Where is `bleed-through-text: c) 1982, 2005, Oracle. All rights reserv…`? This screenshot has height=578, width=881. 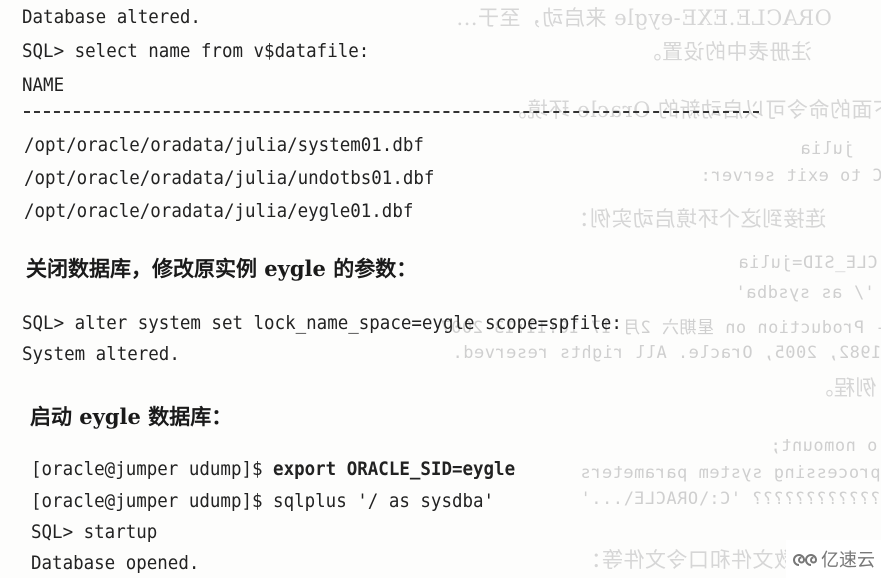
bleed-through-text: c) 1982, 2005, Oracle. All rights reserv… is located at coordinates (666, 353).